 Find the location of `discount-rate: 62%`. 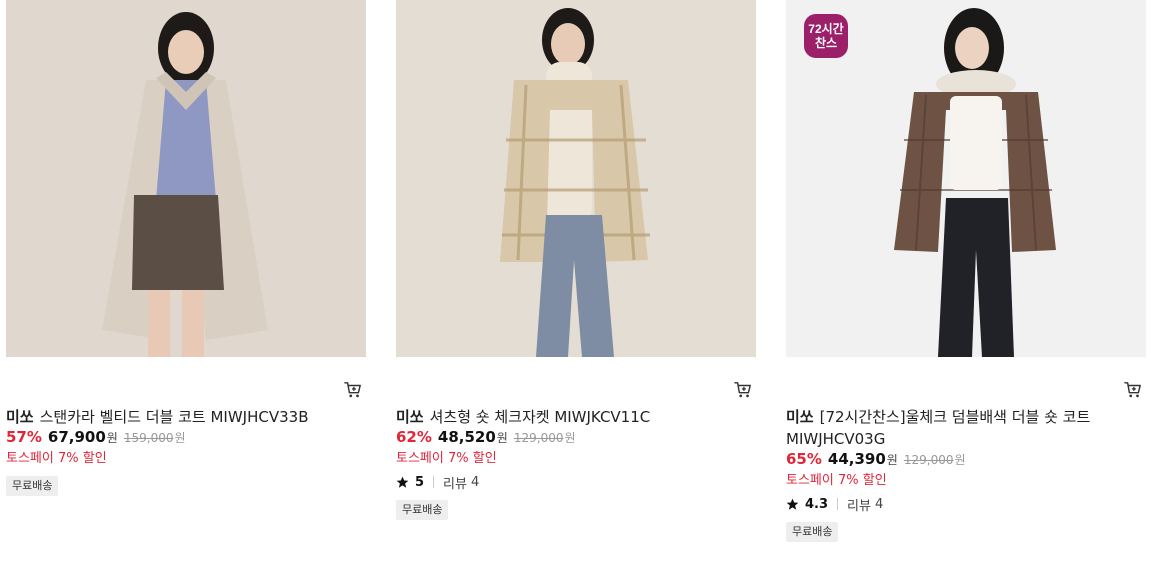

discount-rate: 62% is located at coordinates (414, 437).